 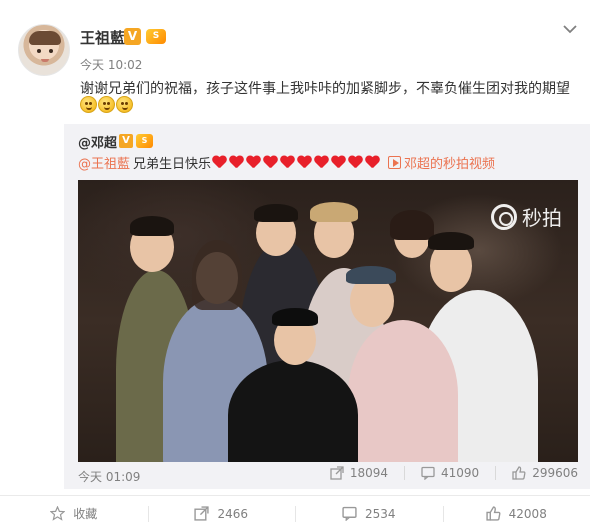 I want to click on repost-like-button: 299606, so click(x=545, y=473).